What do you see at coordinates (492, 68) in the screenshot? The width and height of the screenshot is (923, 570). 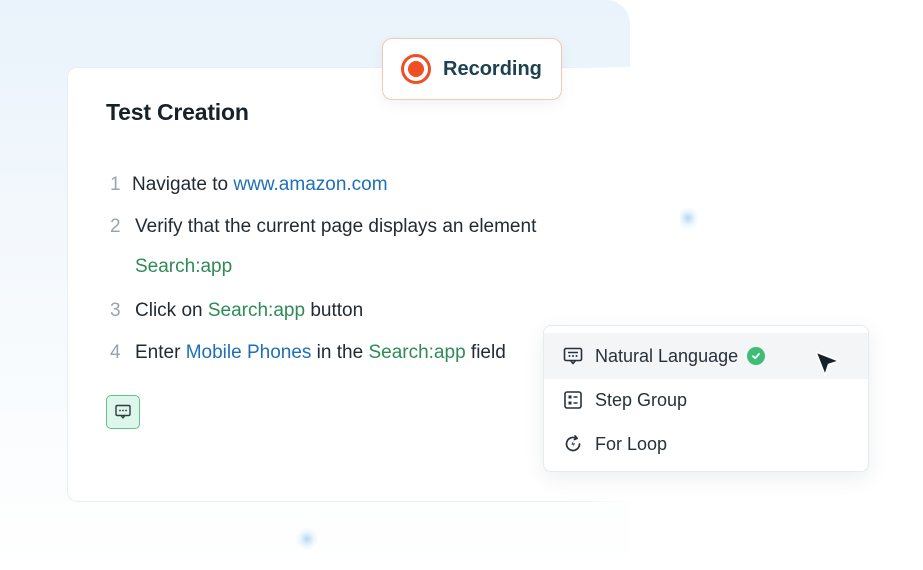 I see `recording-label: Recording` at bounding box center [492, 68].